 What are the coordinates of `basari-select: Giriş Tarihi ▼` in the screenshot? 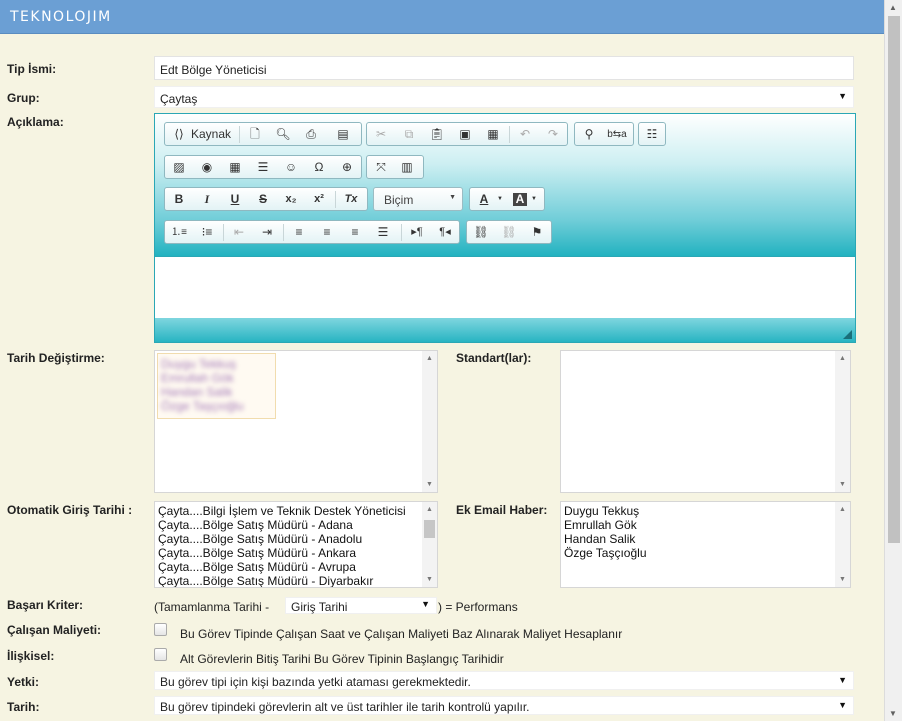 It's located at (361, 605).